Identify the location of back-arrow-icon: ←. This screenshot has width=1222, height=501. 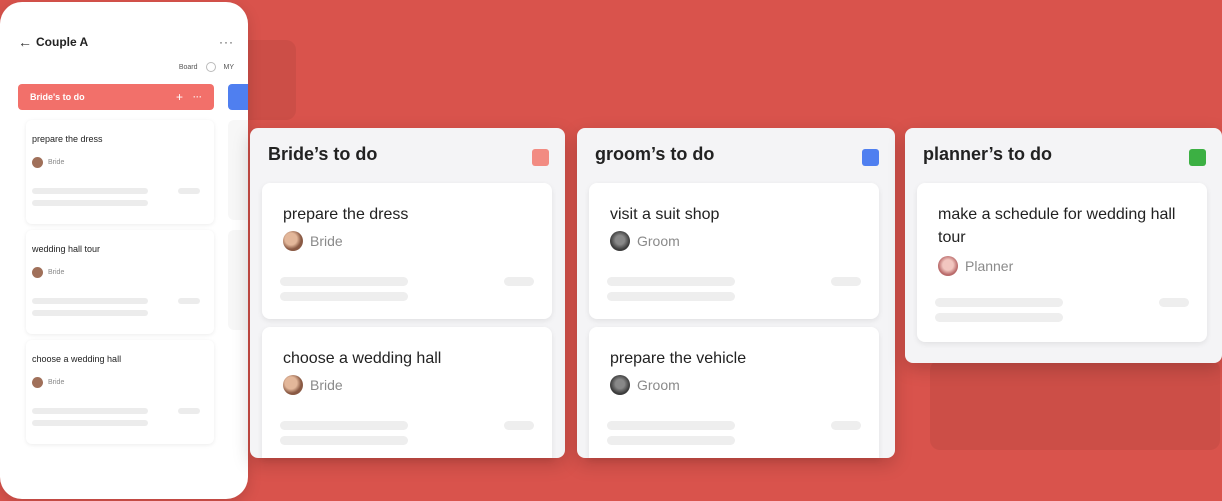
(27, 42).